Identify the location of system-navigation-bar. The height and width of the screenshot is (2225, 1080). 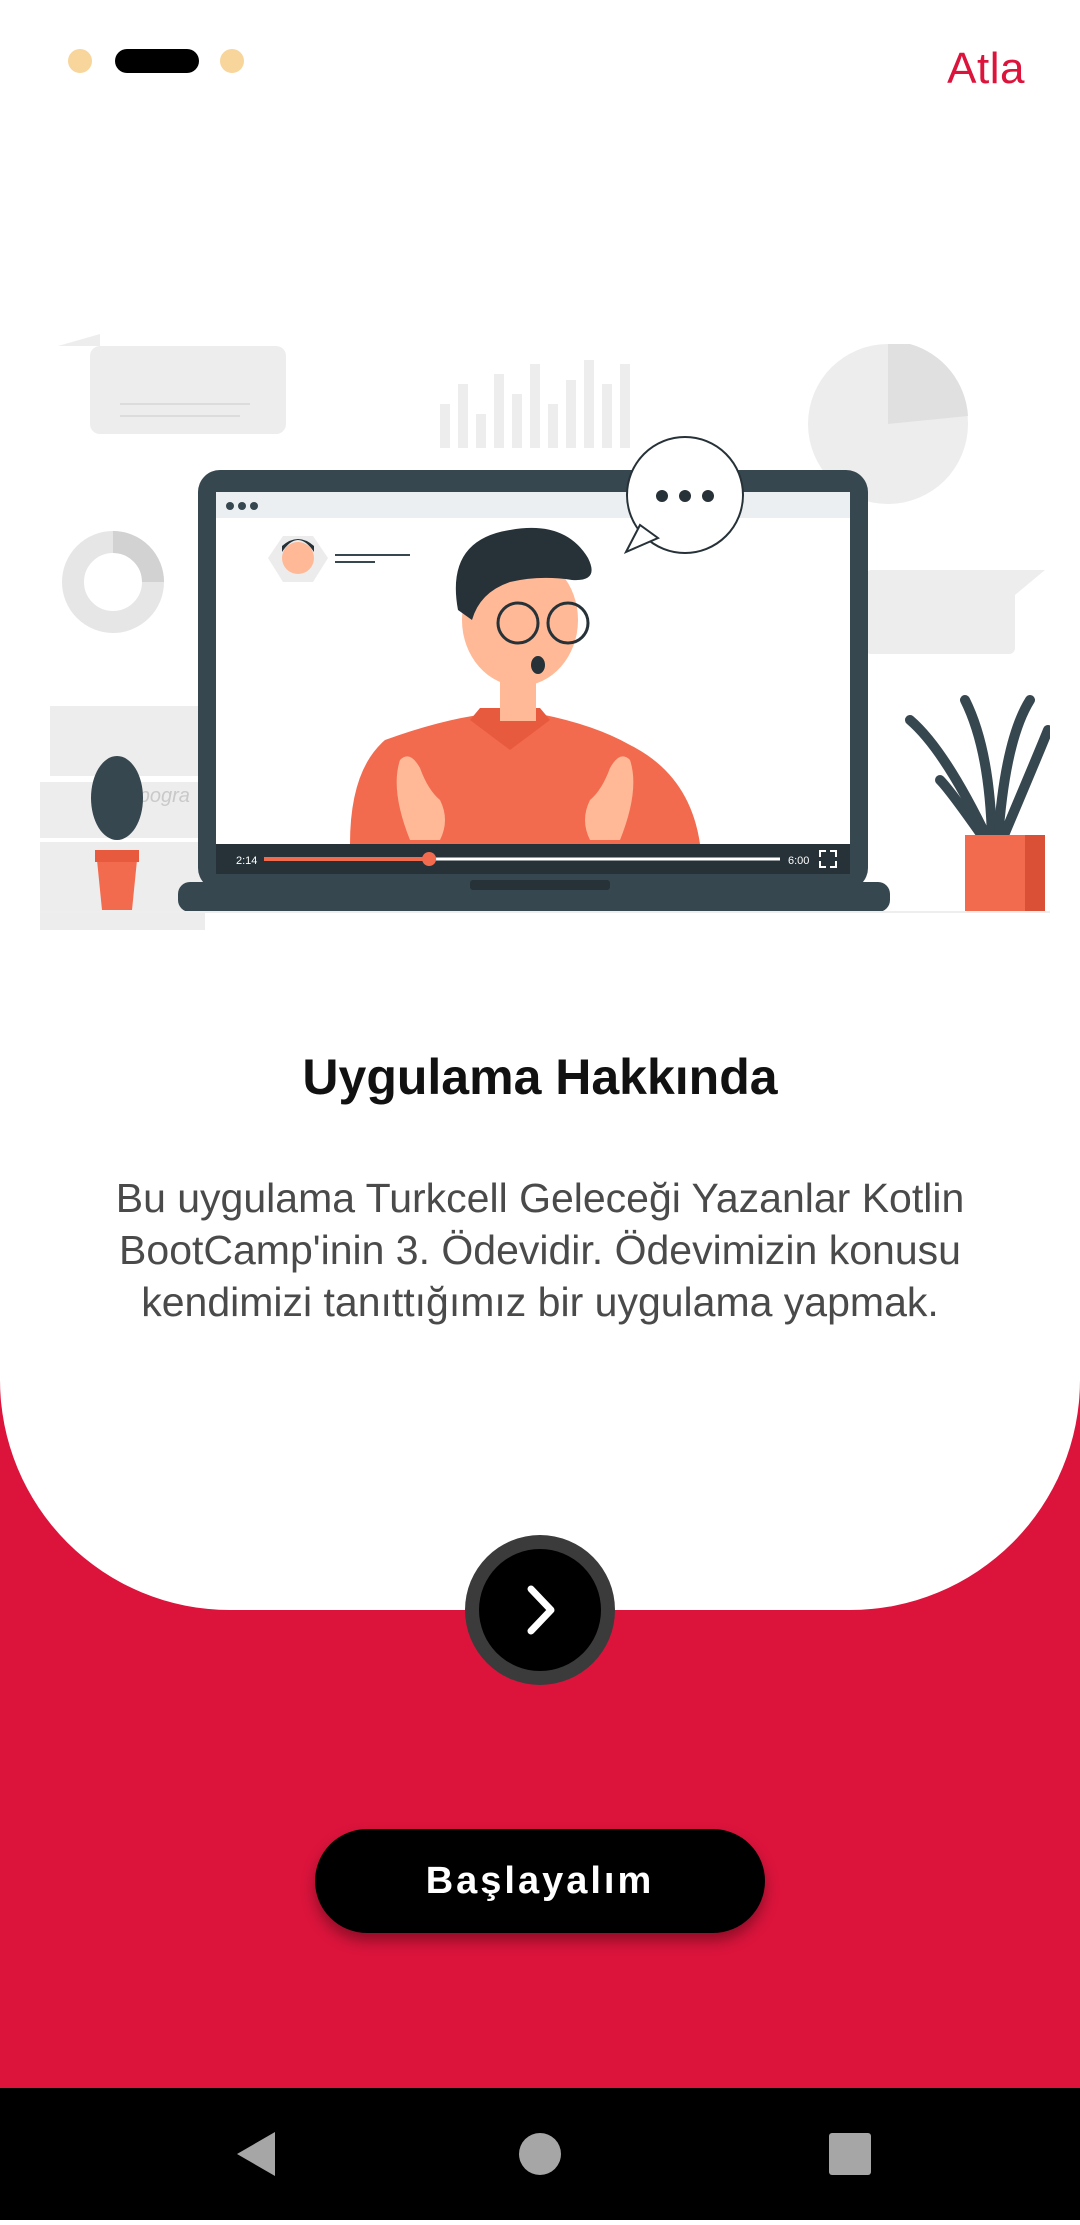
(540, 2154).